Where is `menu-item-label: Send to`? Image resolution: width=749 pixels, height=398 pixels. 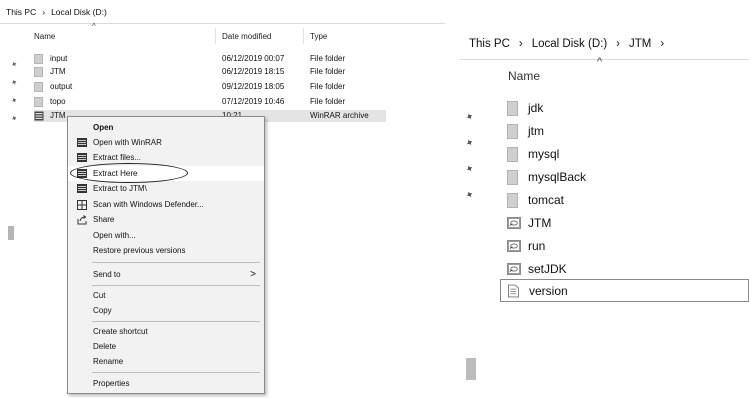 menu-item-label: Send to is located at coordinates (107, 274).